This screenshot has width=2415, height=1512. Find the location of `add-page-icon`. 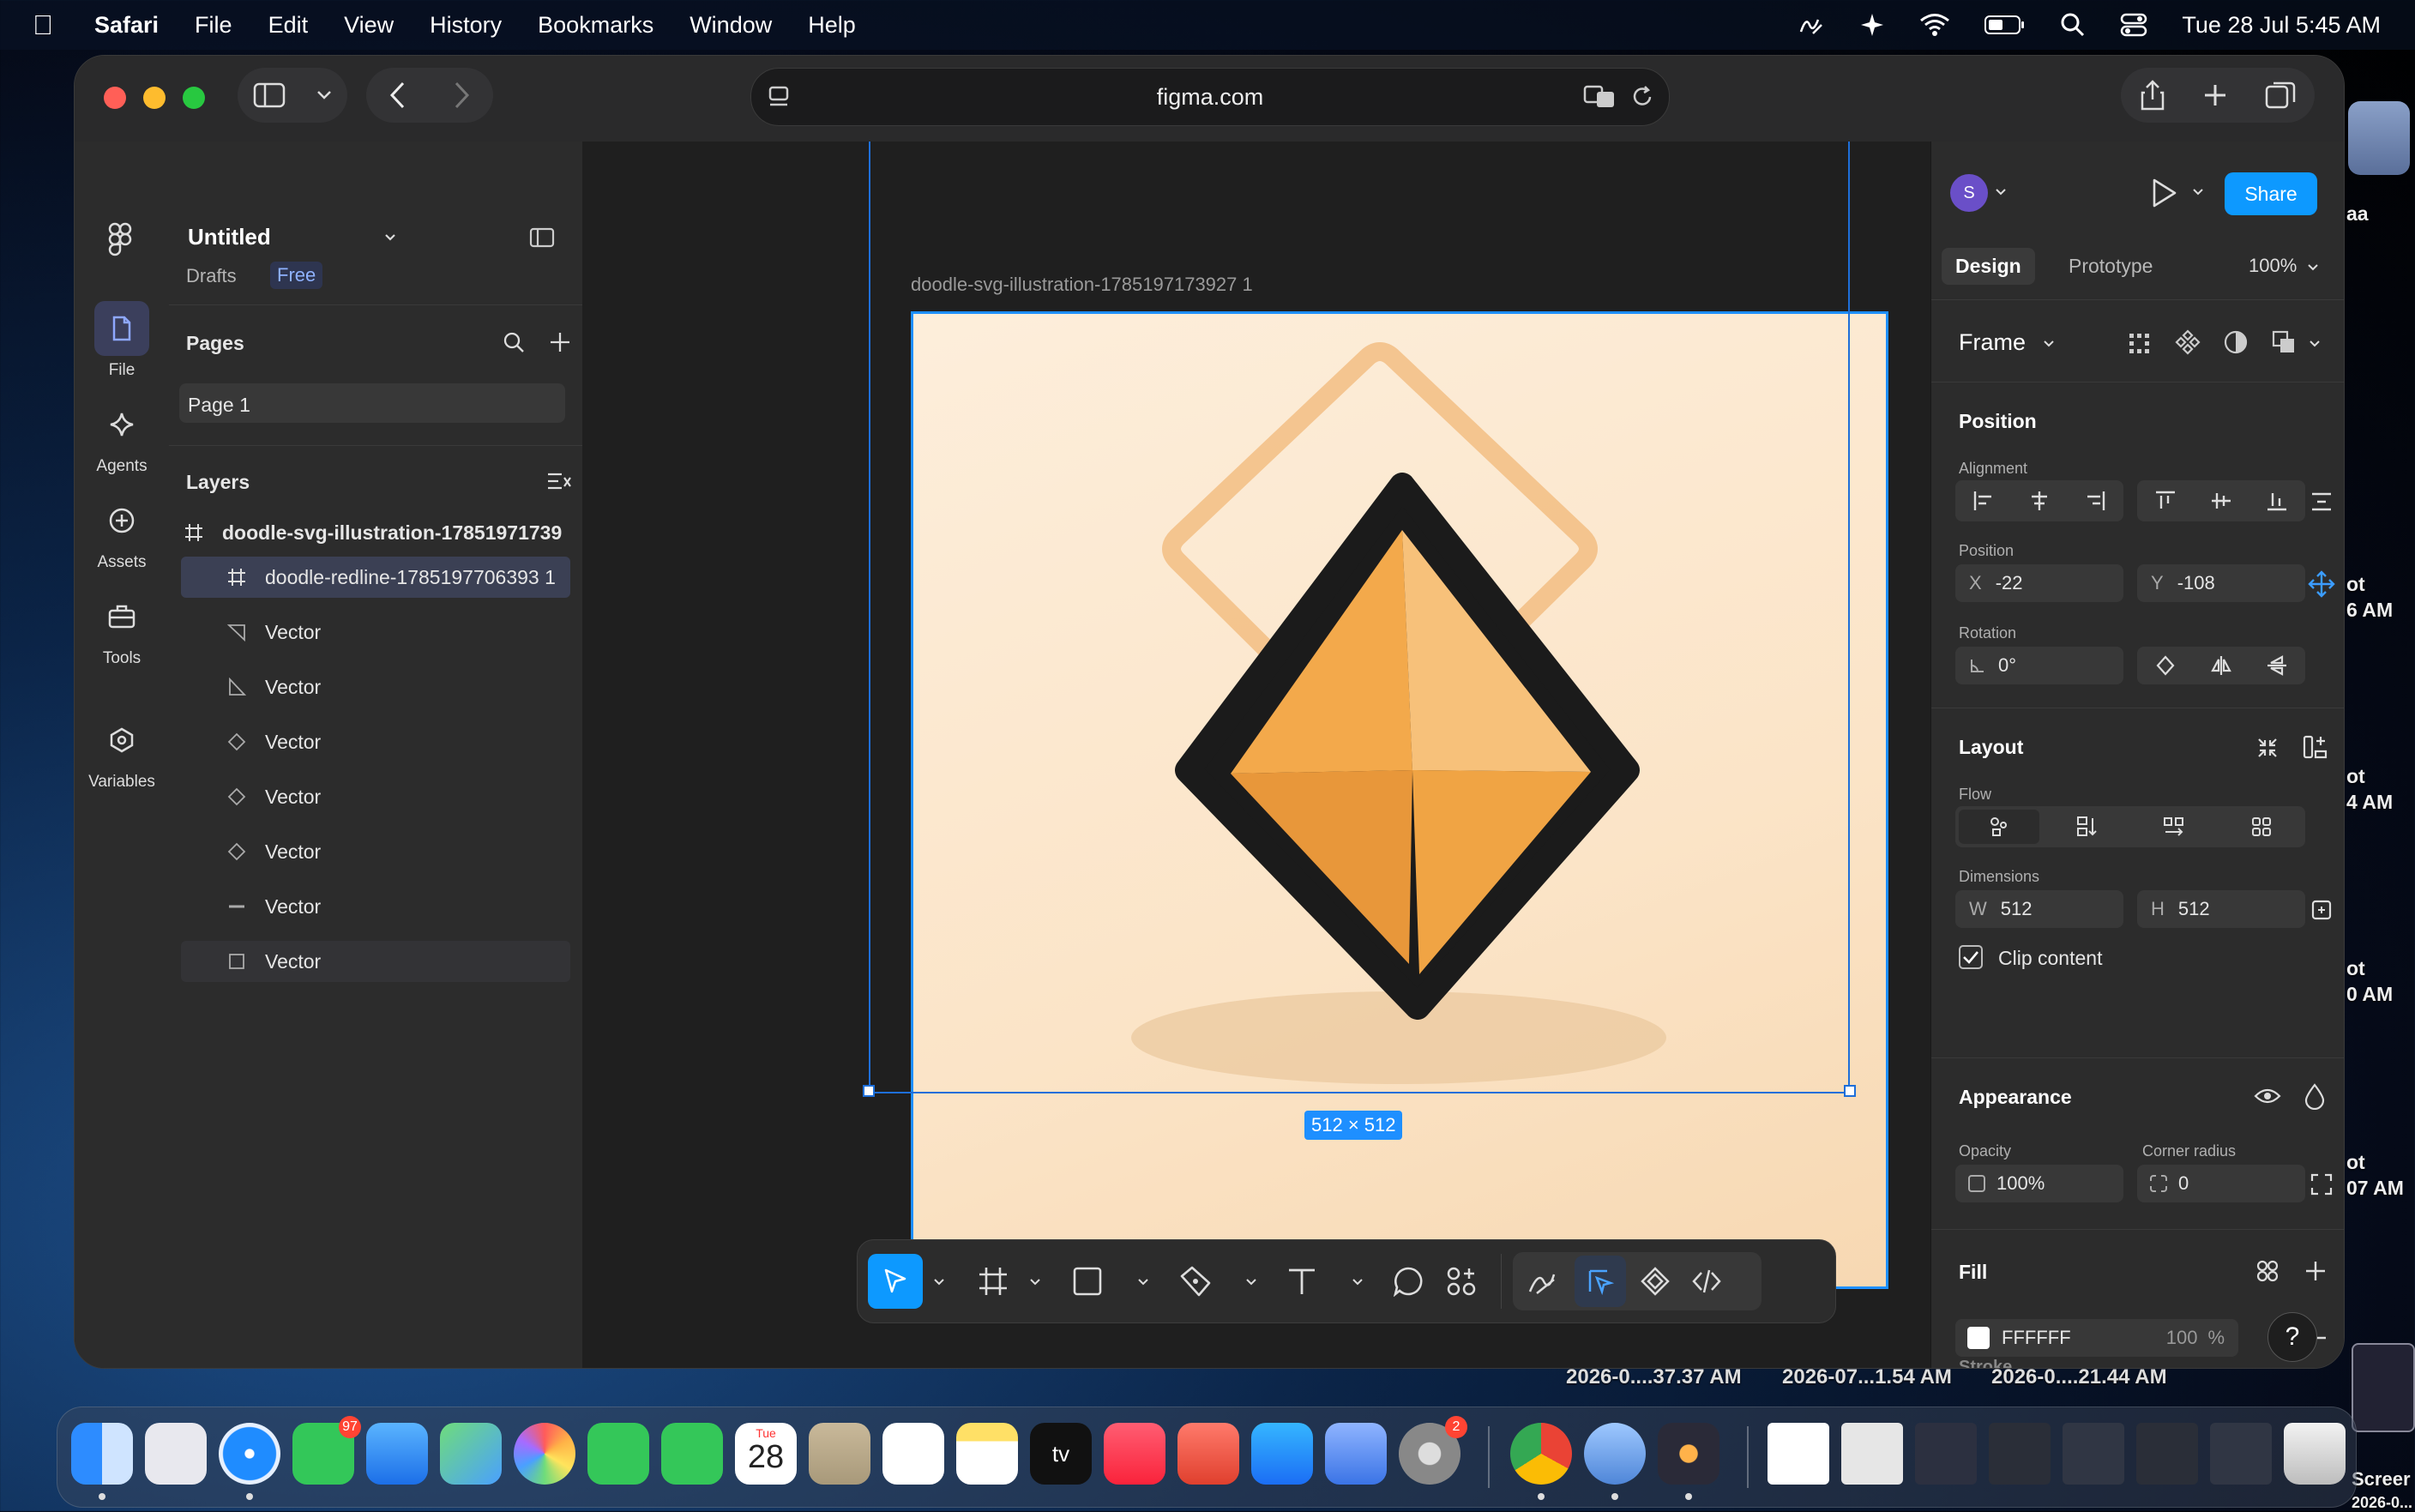

add-page-icon is located at coordinates (560, 342).